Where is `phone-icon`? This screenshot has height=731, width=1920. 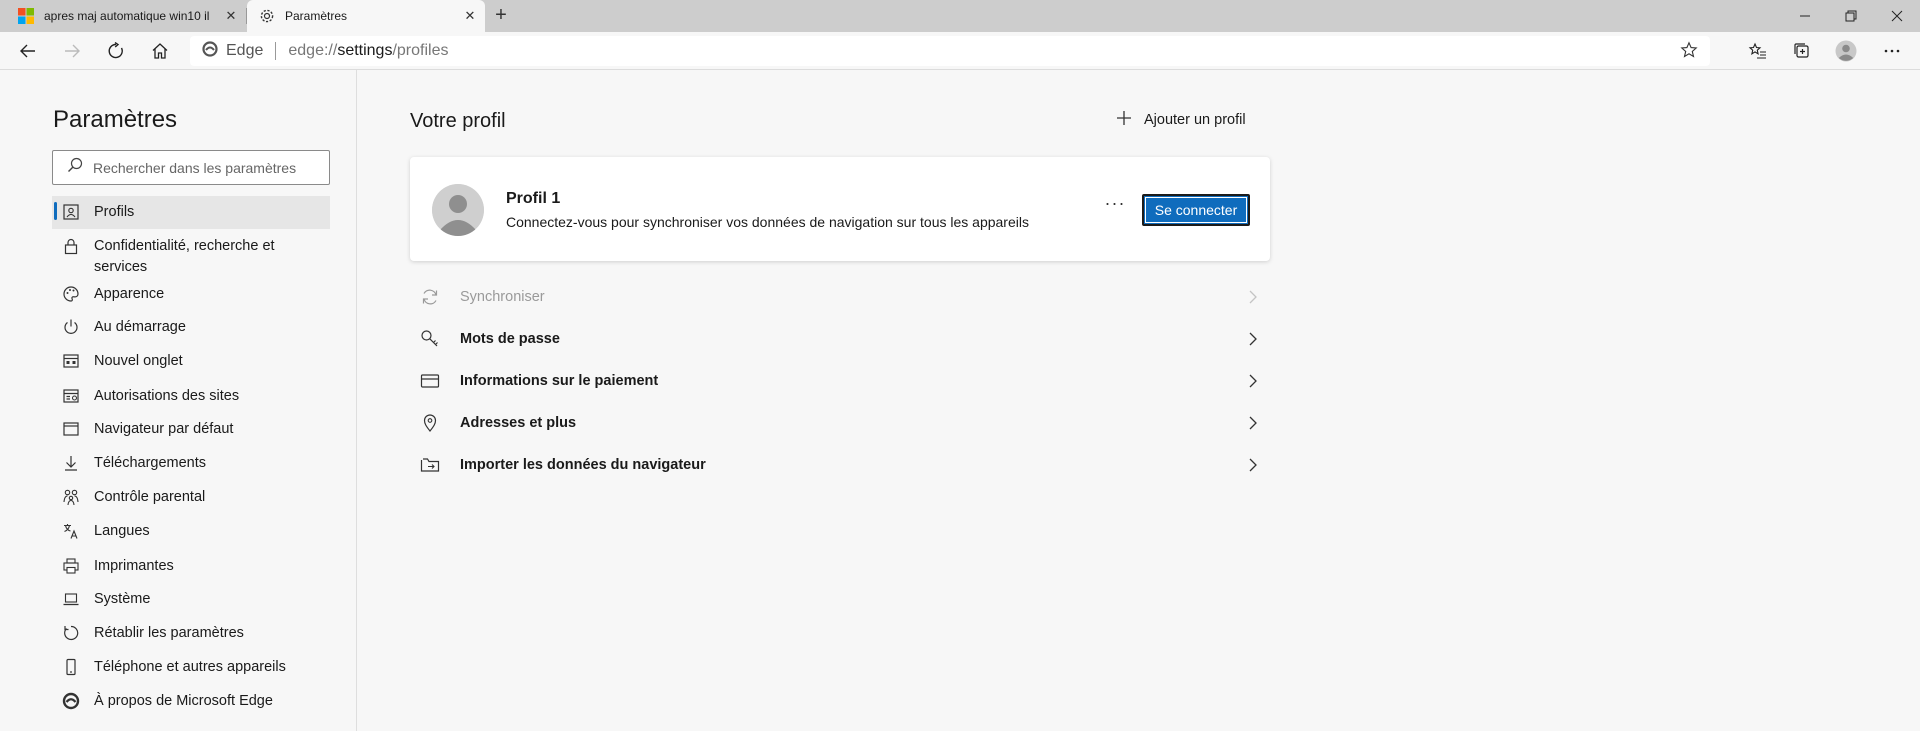
phone-icon is located at coordinates (71, 667).